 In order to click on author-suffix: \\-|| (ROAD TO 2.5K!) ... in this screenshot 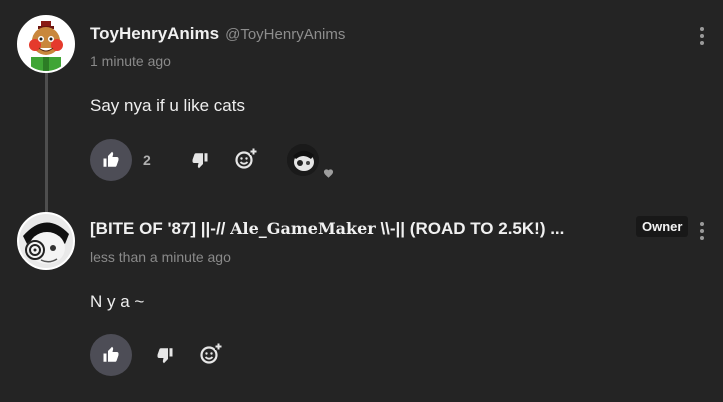, I will do `click(470, 228)`.